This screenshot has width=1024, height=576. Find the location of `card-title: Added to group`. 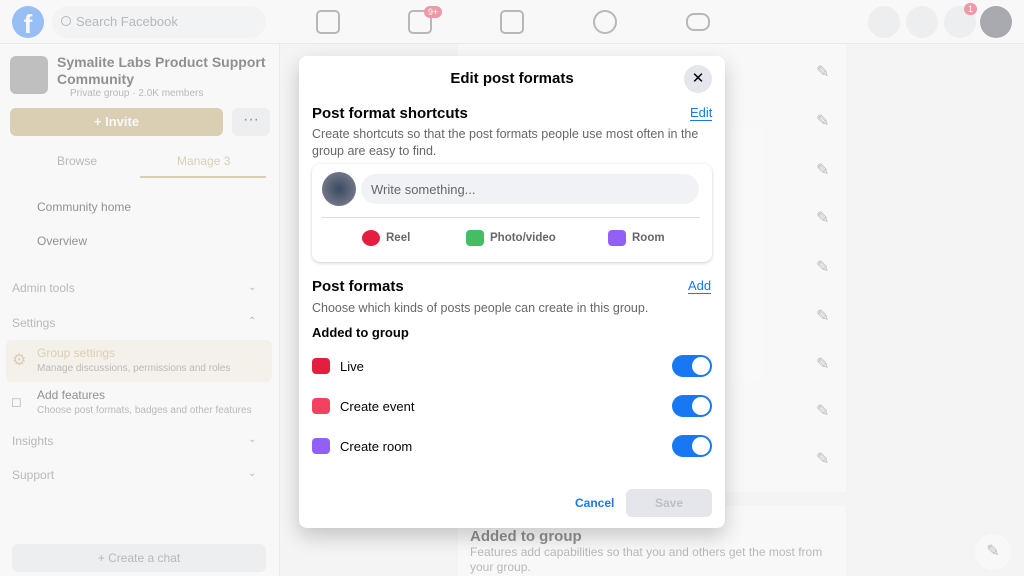

card-title: Added to group is located at coordinates (526, 536).